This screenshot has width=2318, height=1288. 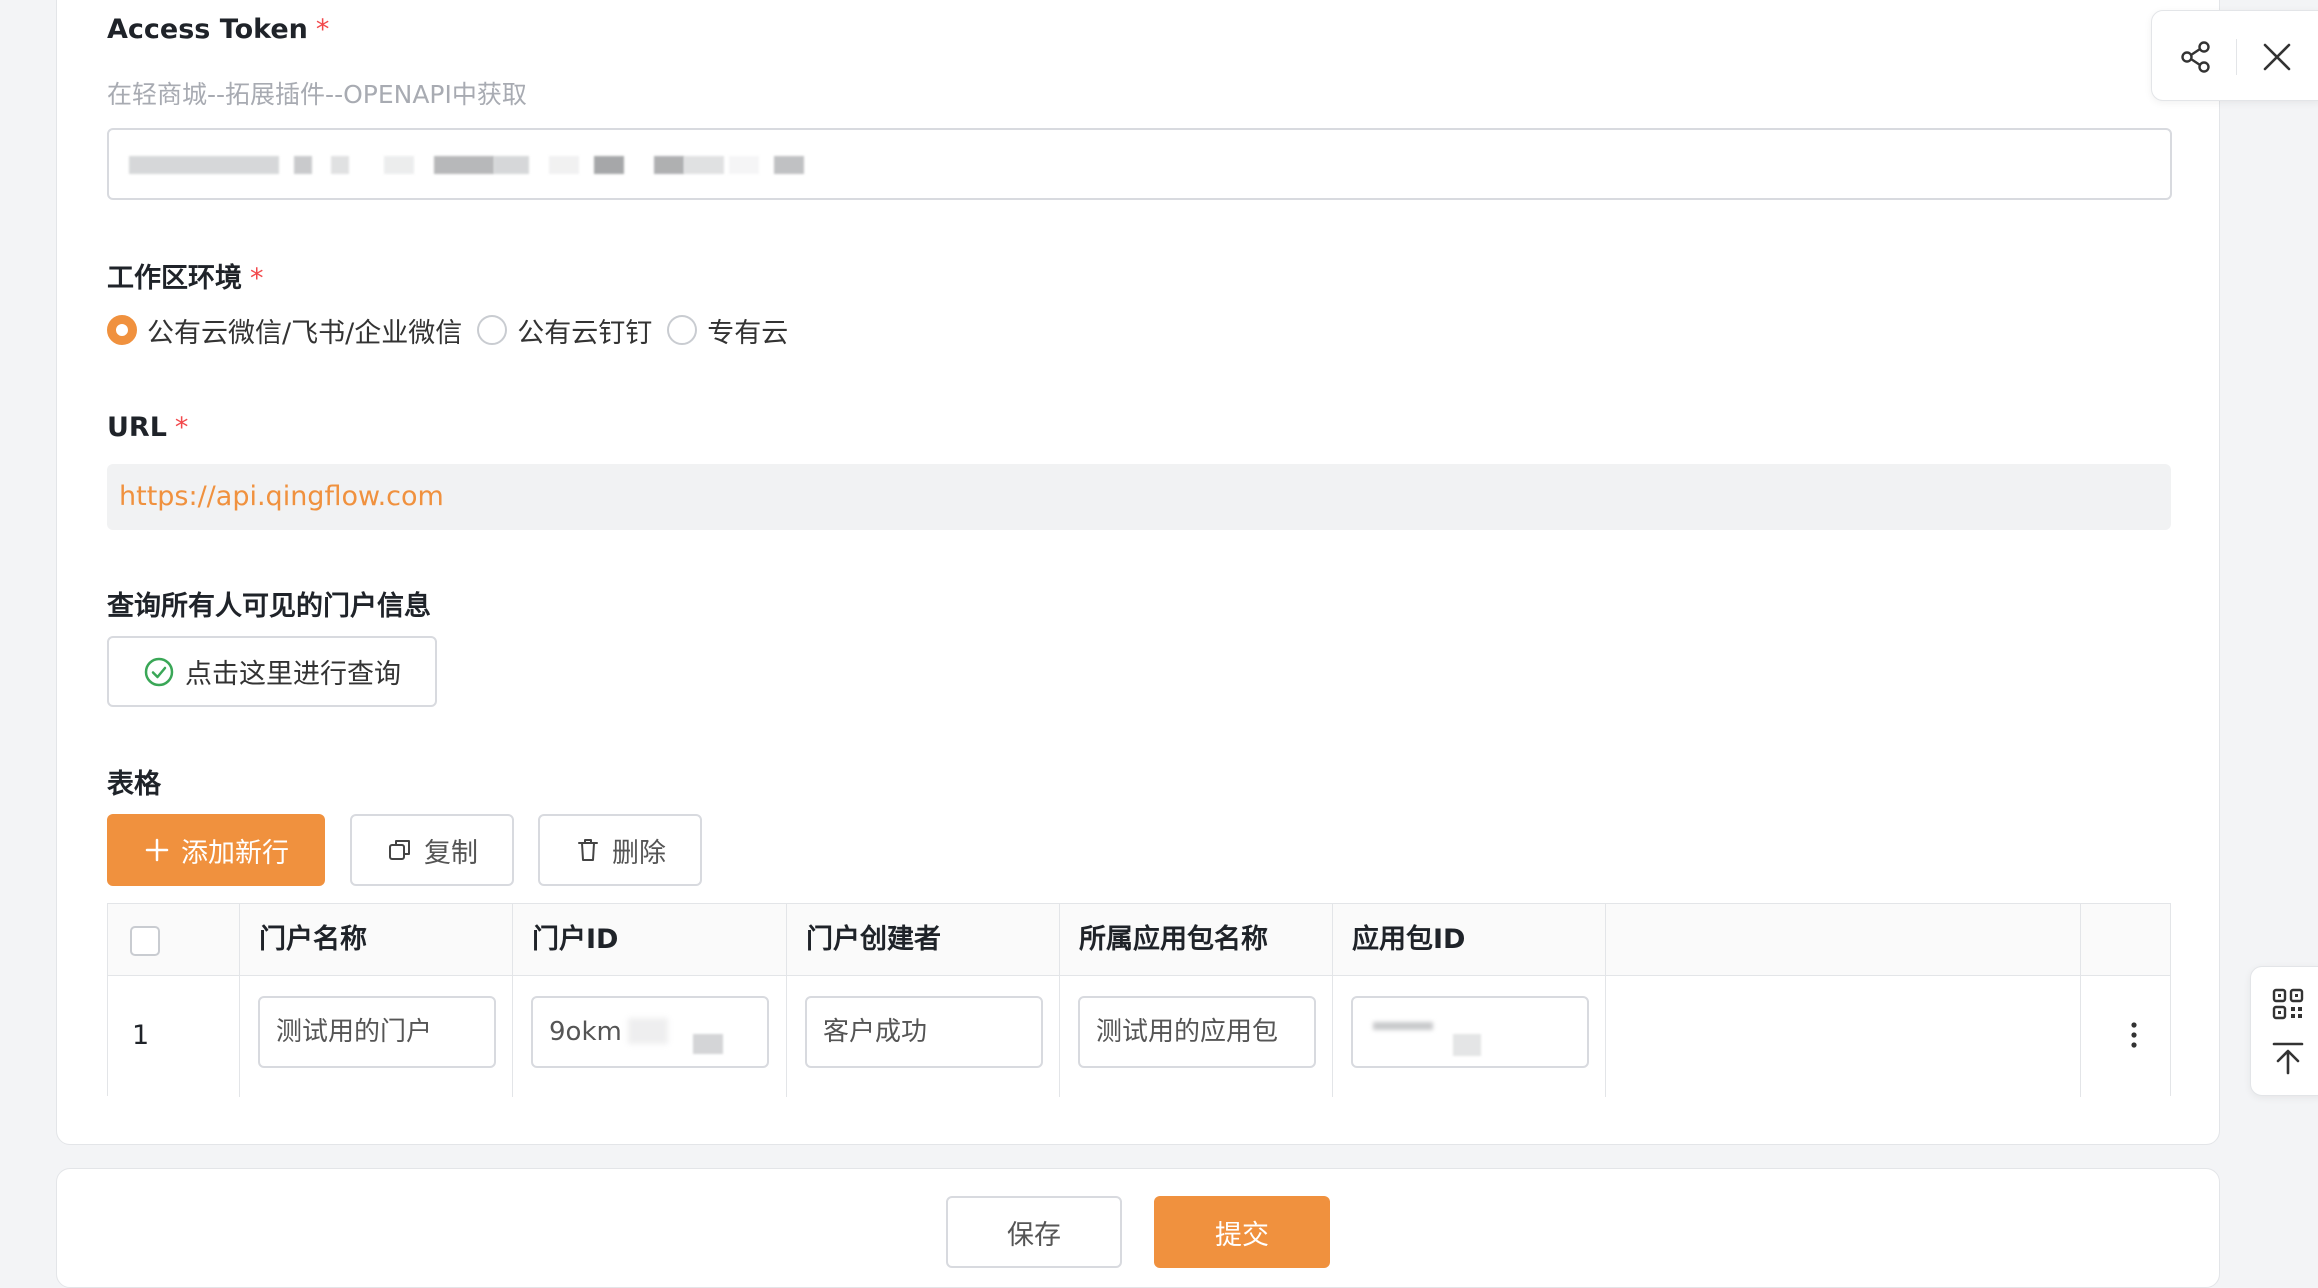 I want to click on row-index: 1, so click(x=141, y=1035).